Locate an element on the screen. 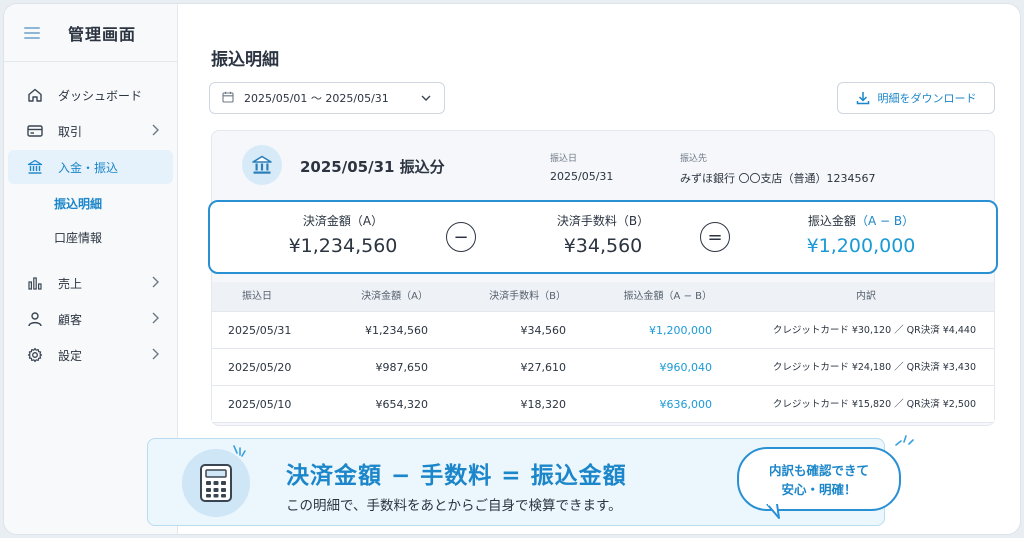  table-header-cell: 決済手数料（B） is located at coordinates (527, 296).